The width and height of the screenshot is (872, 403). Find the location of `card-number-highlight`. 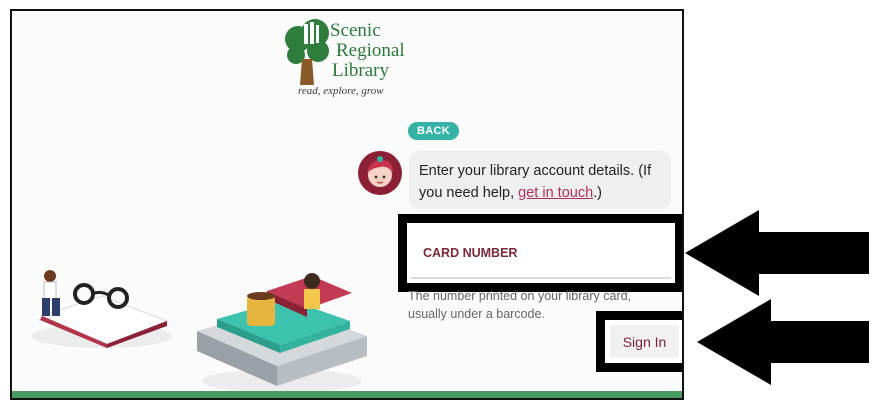

card-number-highlight is located at coordinates (540, 253).